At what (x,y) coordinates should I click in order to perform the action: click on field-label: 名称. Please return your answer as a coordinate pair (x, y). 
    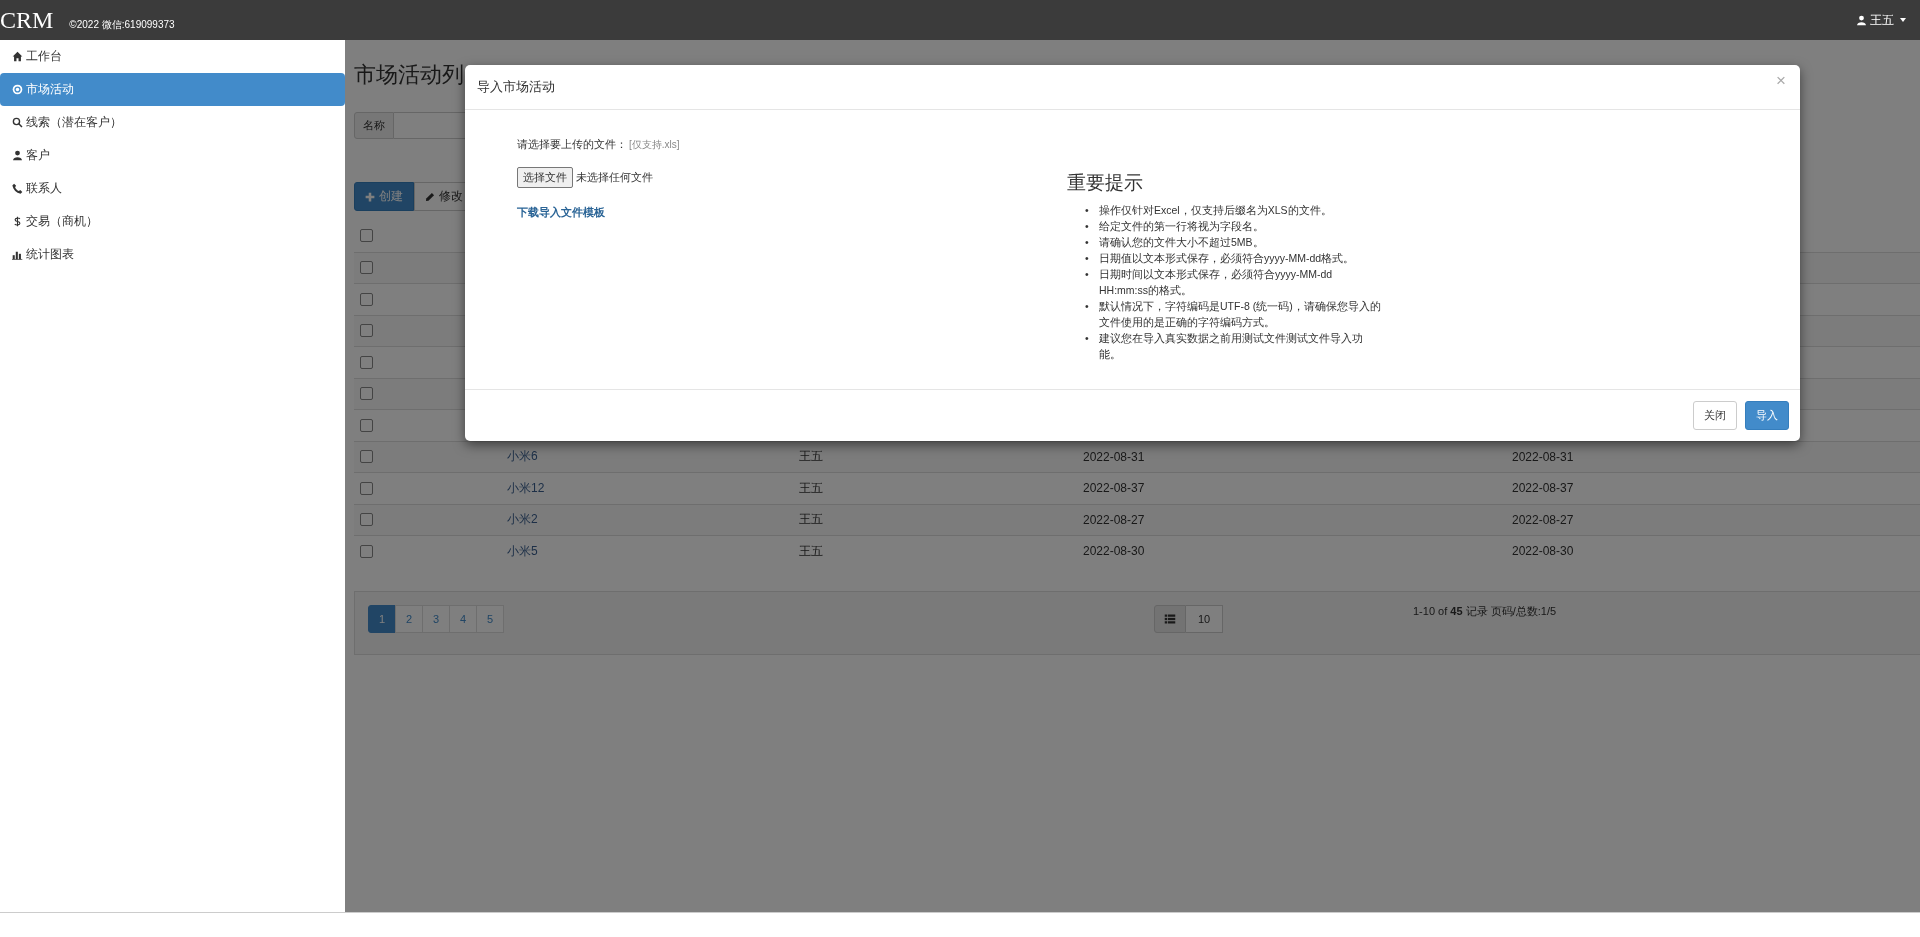
    Looking at the image, I should click on (374, 125).